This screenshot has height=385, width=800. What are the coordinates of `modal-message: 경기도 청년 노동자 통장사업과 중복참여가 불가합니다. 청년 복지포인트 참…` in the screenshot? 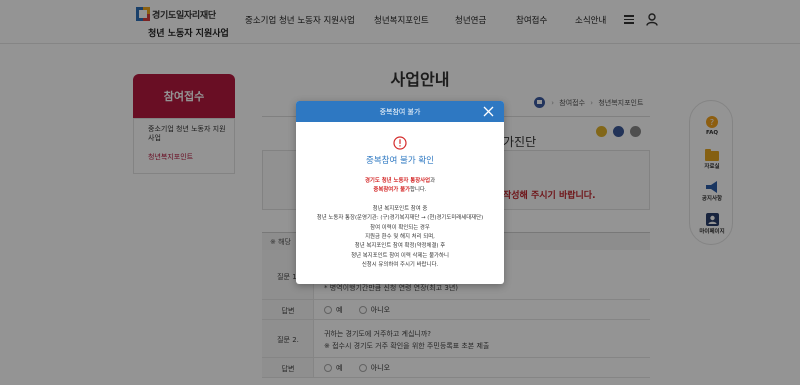 It's located at (400, 224).